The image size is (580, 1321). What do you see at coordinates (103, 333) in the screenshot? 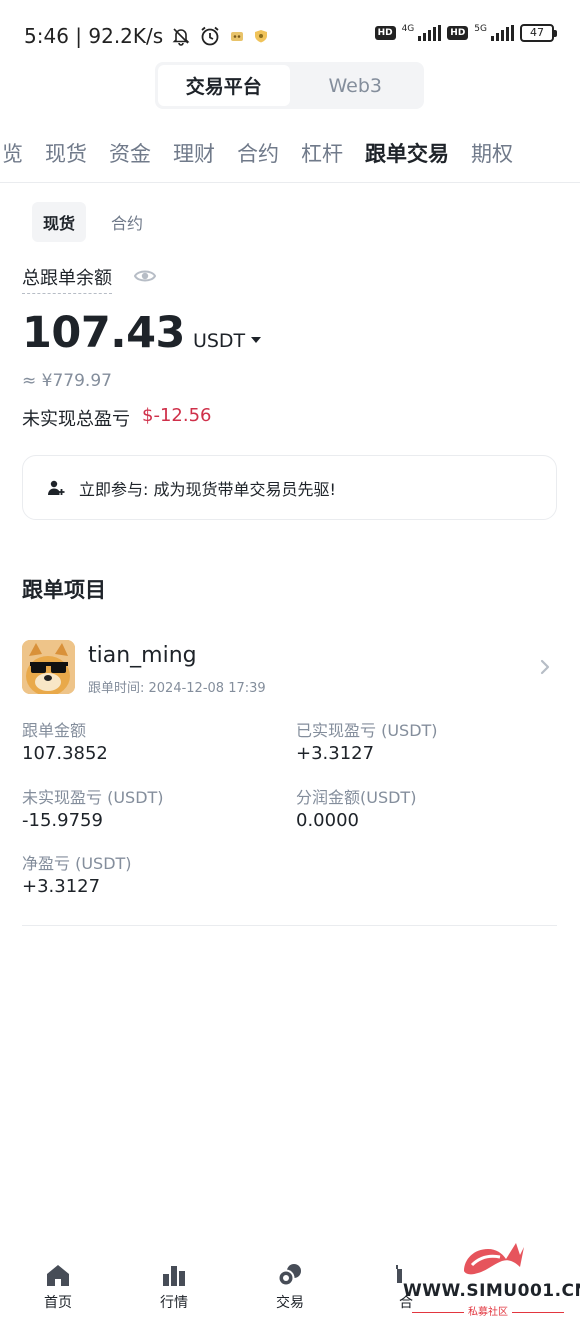
I see `balance-amount: 107.43` at bounding box center [103, 333].